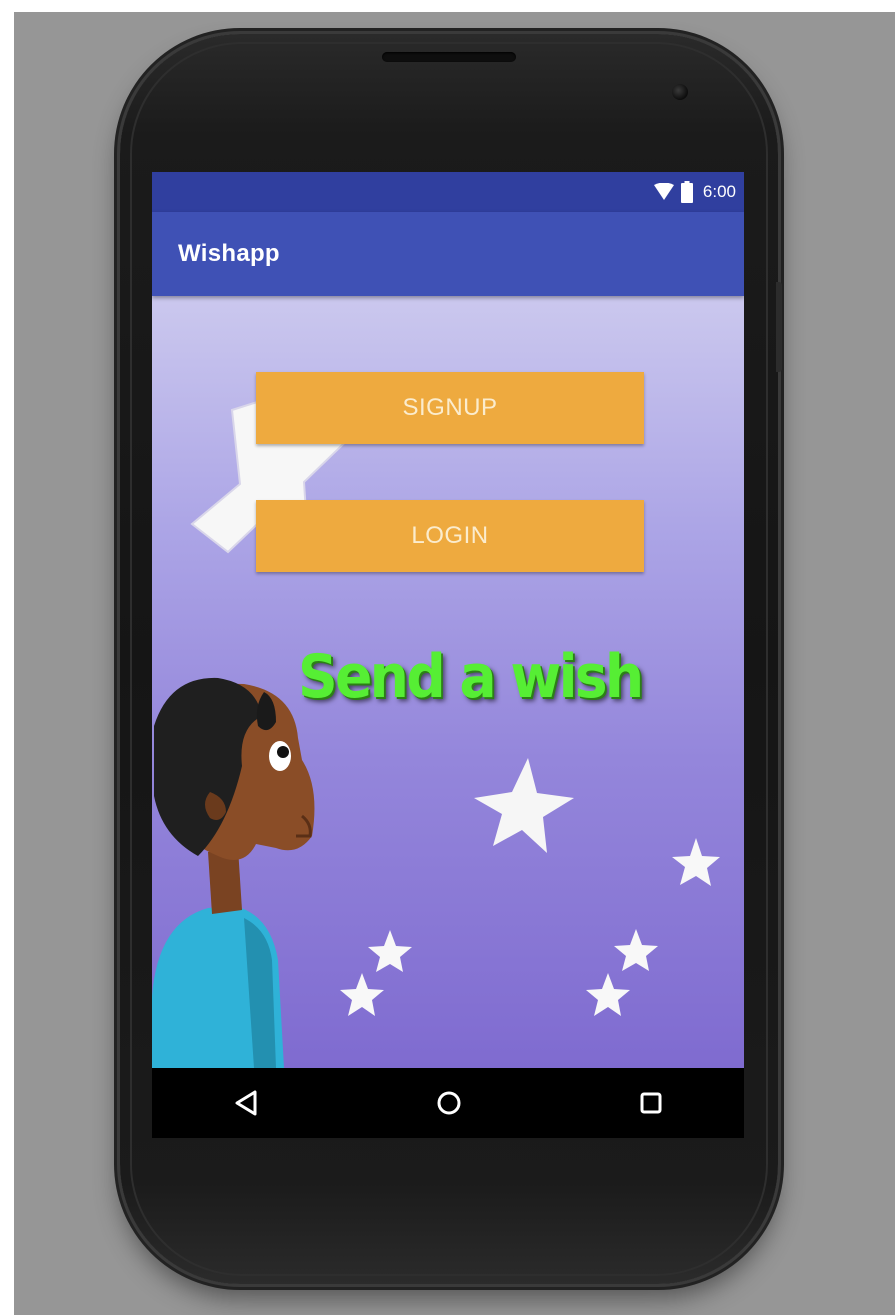  What do you see at coordinates (229, 253) in the screenshot?
I see `app-title: Wishapp` at bounding box center [229, 253].